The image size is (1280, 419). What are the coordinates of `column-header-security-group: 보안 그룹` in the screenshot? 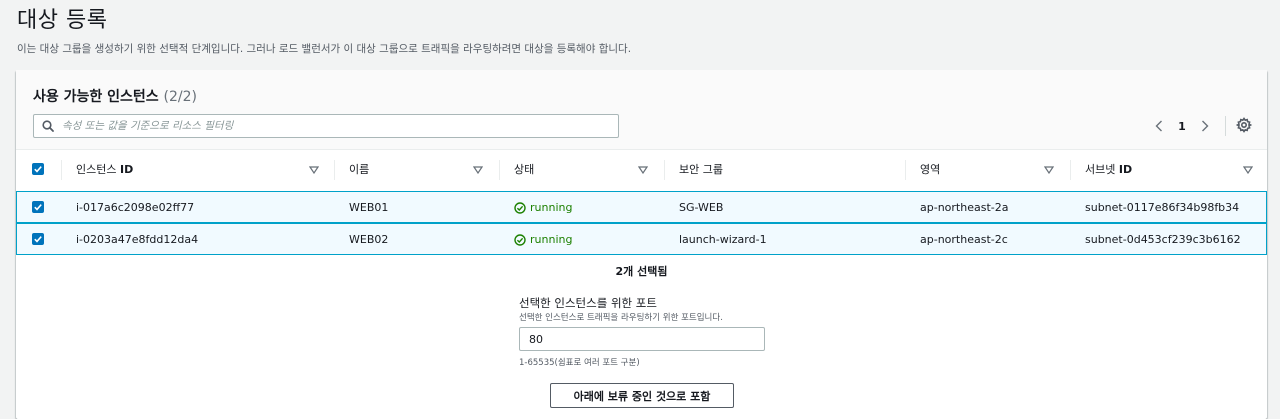 It's located at (701, 169).